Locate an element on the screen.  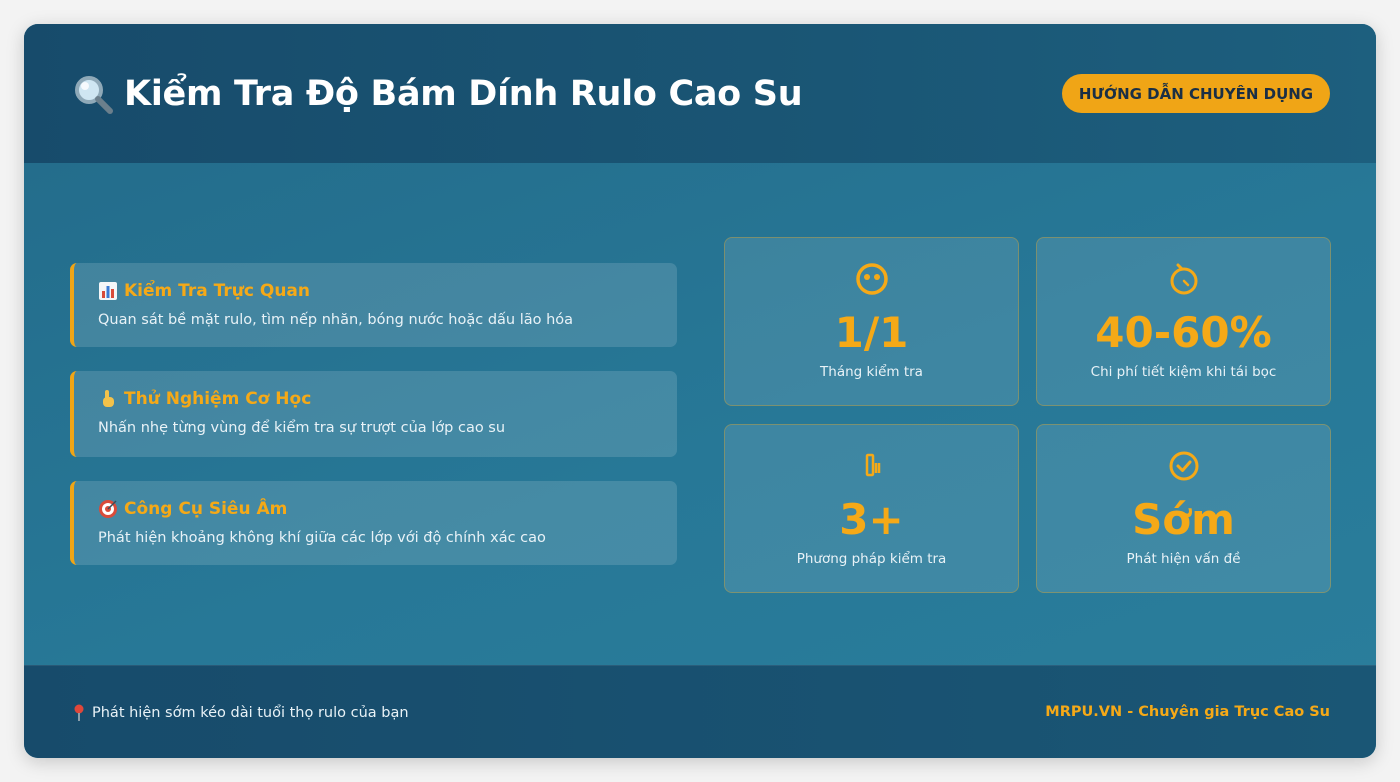
stat-label: Tháng kiểm tra is located at coordinates (871, 372).